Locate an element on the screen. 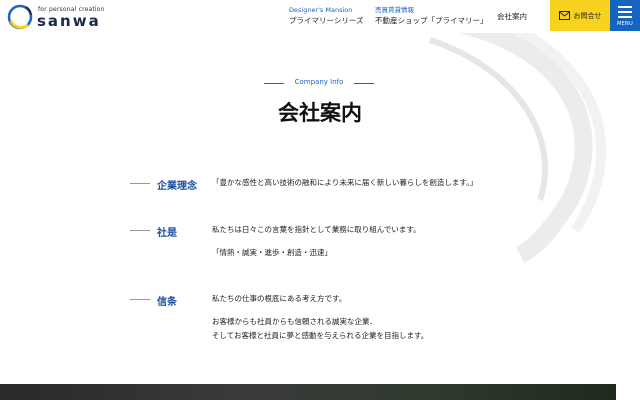 The height and width of the screenshot is (400, 640). row-text: そしてお客様と社員に夢と感動を与えられる企業を目指します。 is located at coordinates (320, 335).